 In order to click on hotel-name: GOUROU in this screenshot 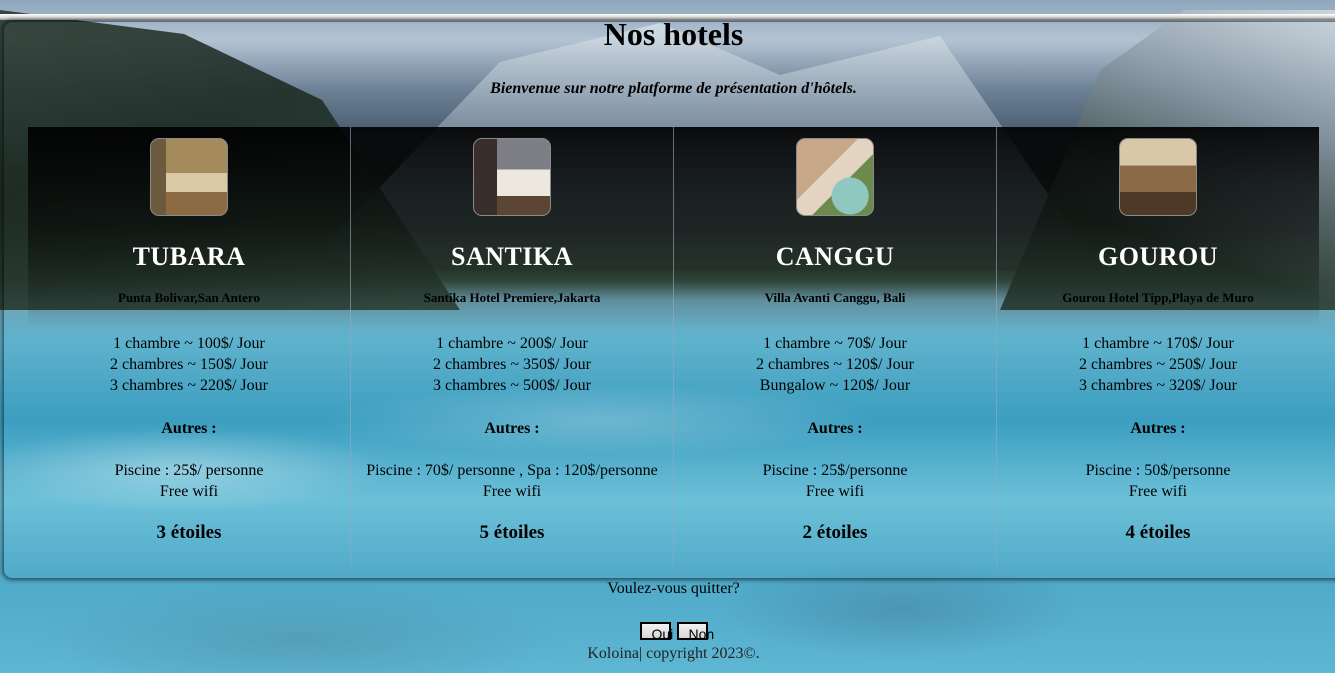, I will do `click(1158, 256)`.